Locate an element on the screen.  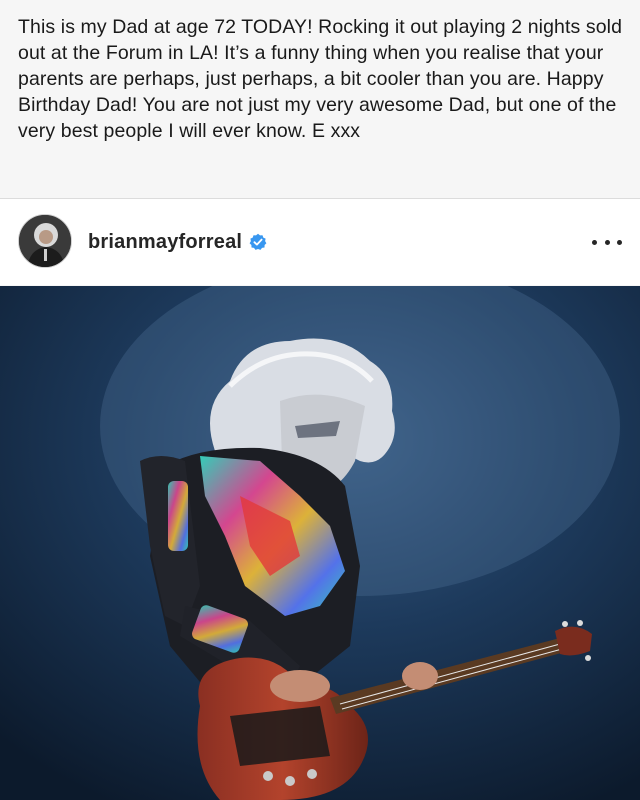
avatar-image is located at coordinates (45, 241).